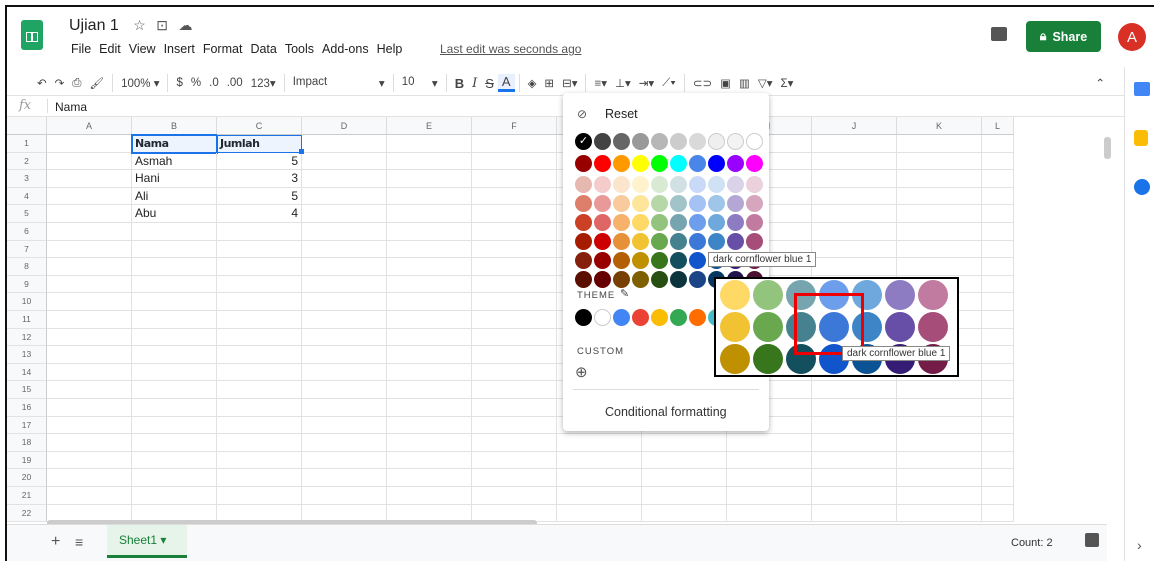  What do you see at coordinates (459, 83) in the screenshot?
I see `bold-button: B` at bounding box center [459, 83].